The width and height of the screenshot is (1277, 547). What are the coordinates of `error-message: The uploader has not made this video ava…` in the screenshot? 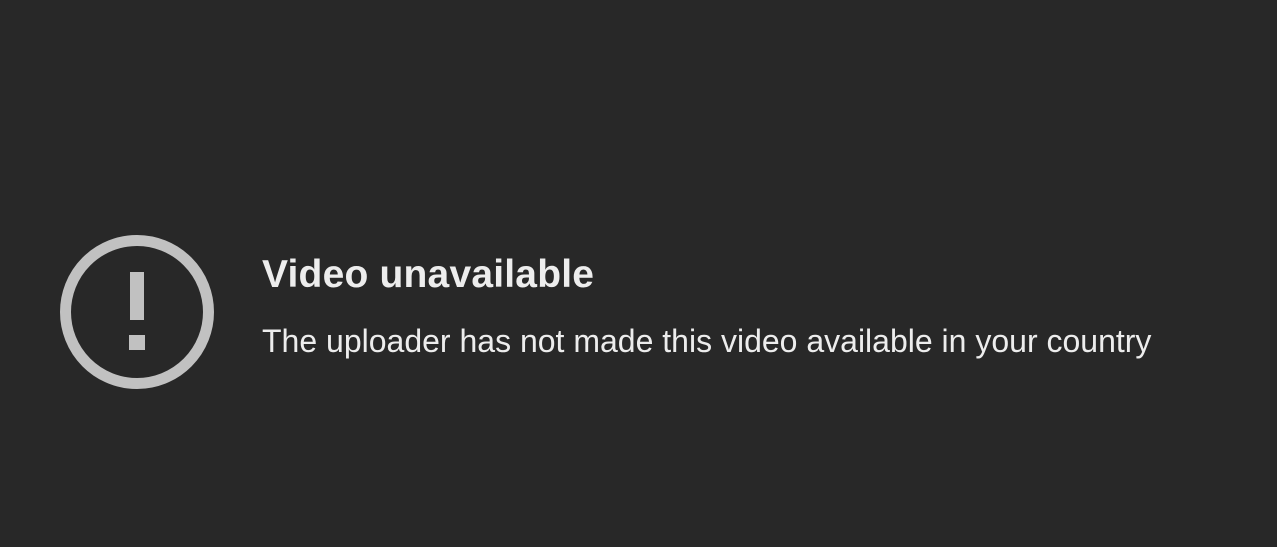 It's located at (707, 341).